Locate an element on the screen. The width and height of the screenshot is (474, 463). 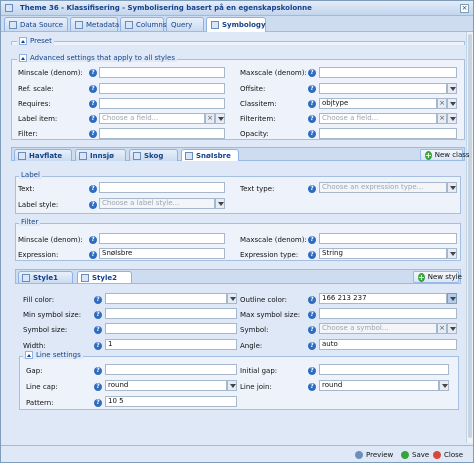
outline-color-picker-icon is located at coordinates (452, 298).